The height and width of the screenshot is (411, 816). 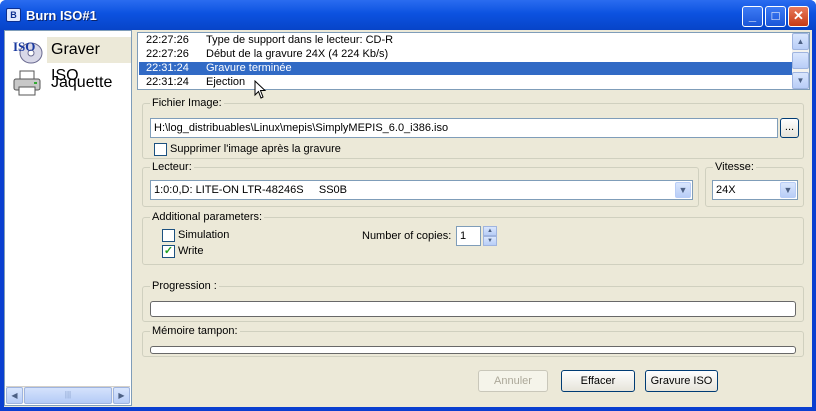 I want to click on simulation-checkbox, so click(x=168, y=235).